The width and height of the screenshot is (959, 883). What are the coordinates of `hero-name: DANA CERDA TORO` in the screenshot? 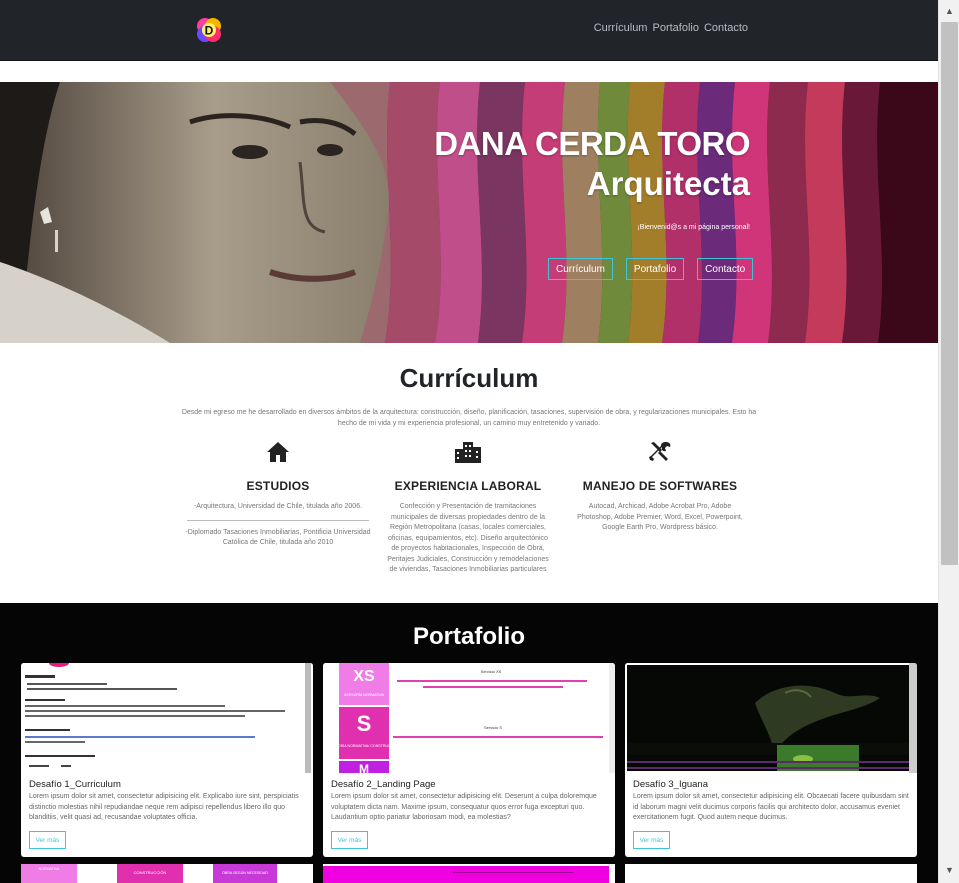 It's located at (592, 143).